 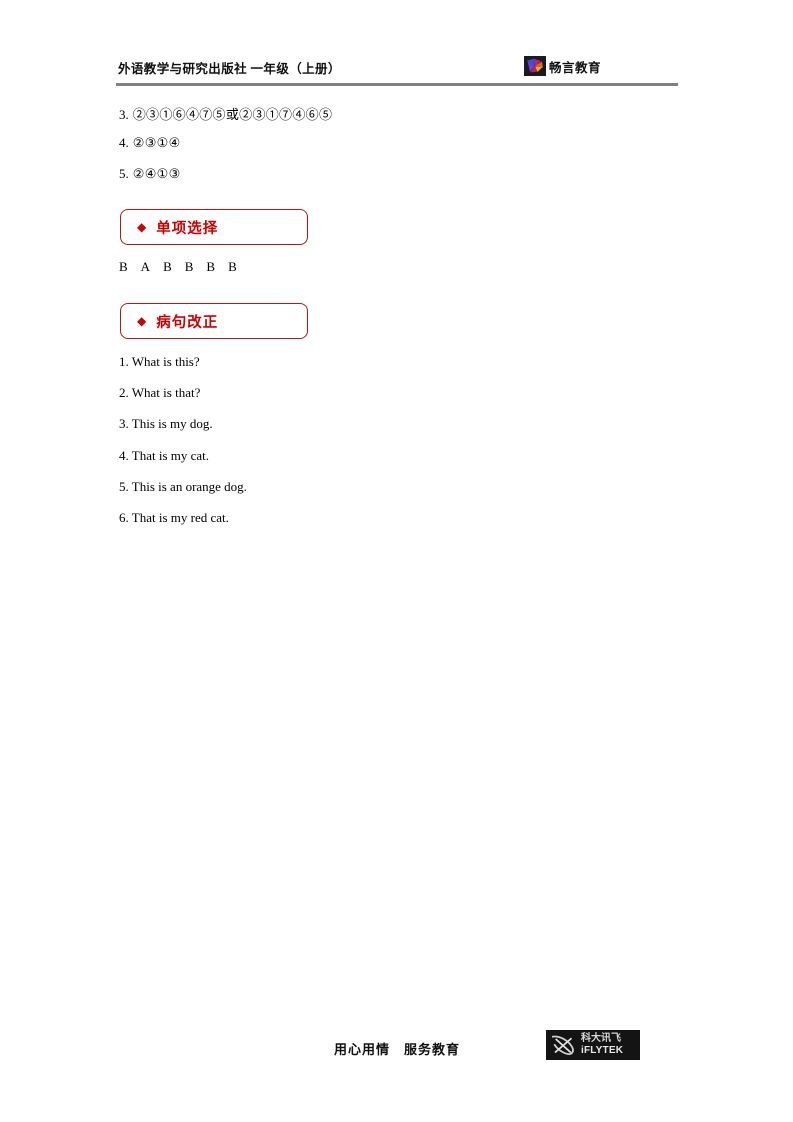 What do you see at coordinates (187, 322) in the screenshot?
I see `section-title: 病句改正` at bounding box center [187, 322].